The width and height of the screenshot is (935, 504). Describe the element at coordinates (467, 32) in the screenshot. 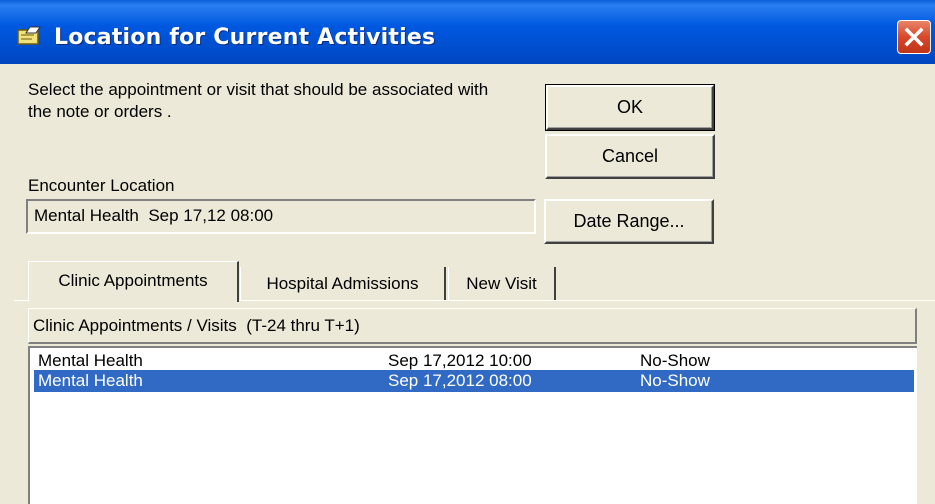

I see `title-bar: Location for Current Activities` at that location.